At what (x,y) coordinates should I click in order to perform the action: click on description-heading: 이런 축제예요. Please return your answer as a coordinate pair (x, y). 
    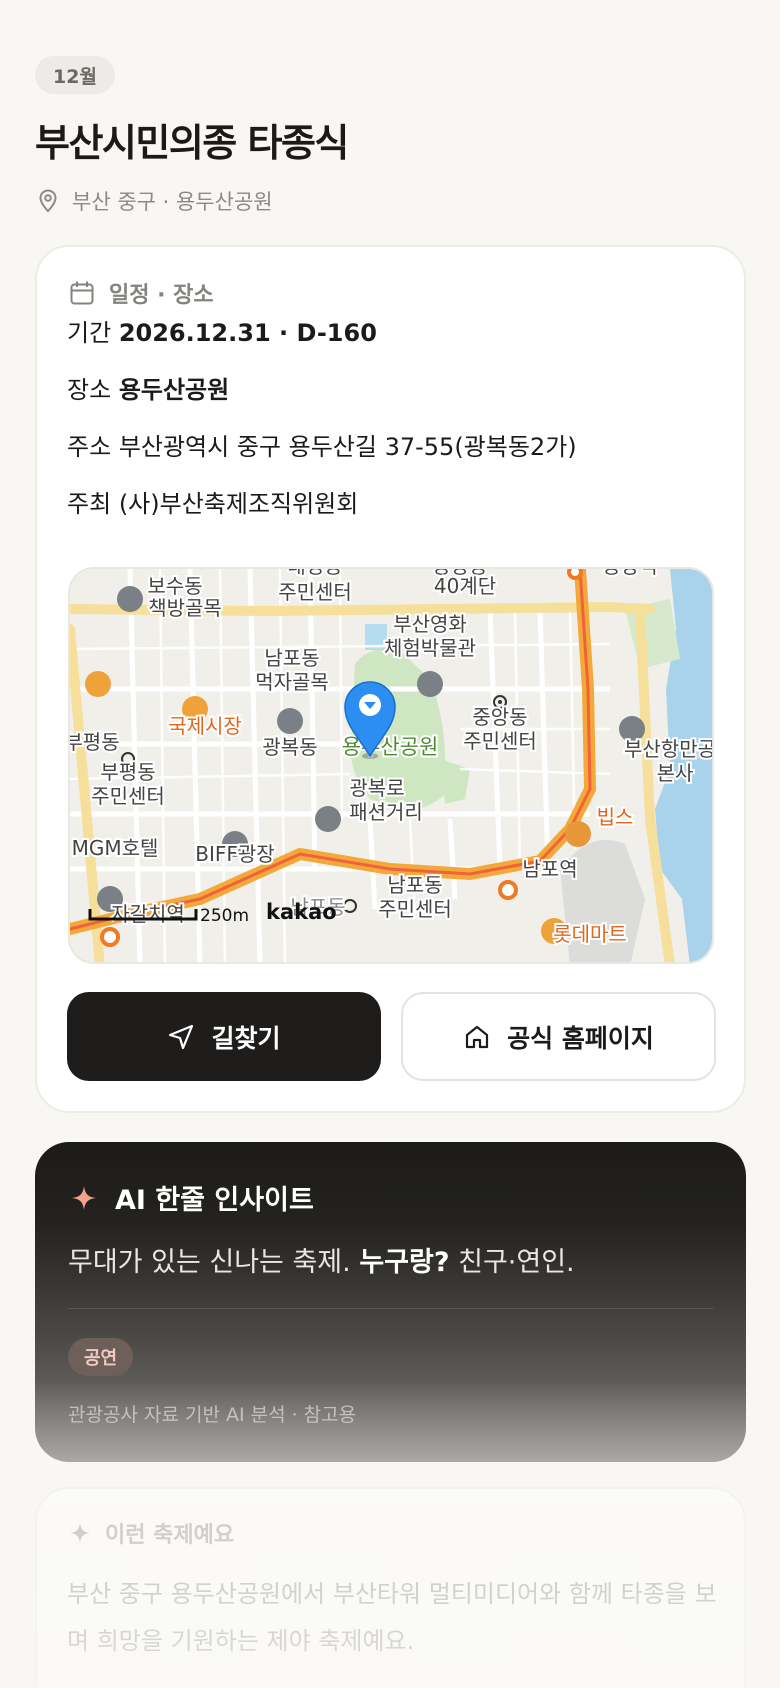
    Looking at the image, I should click on (151, 1533).